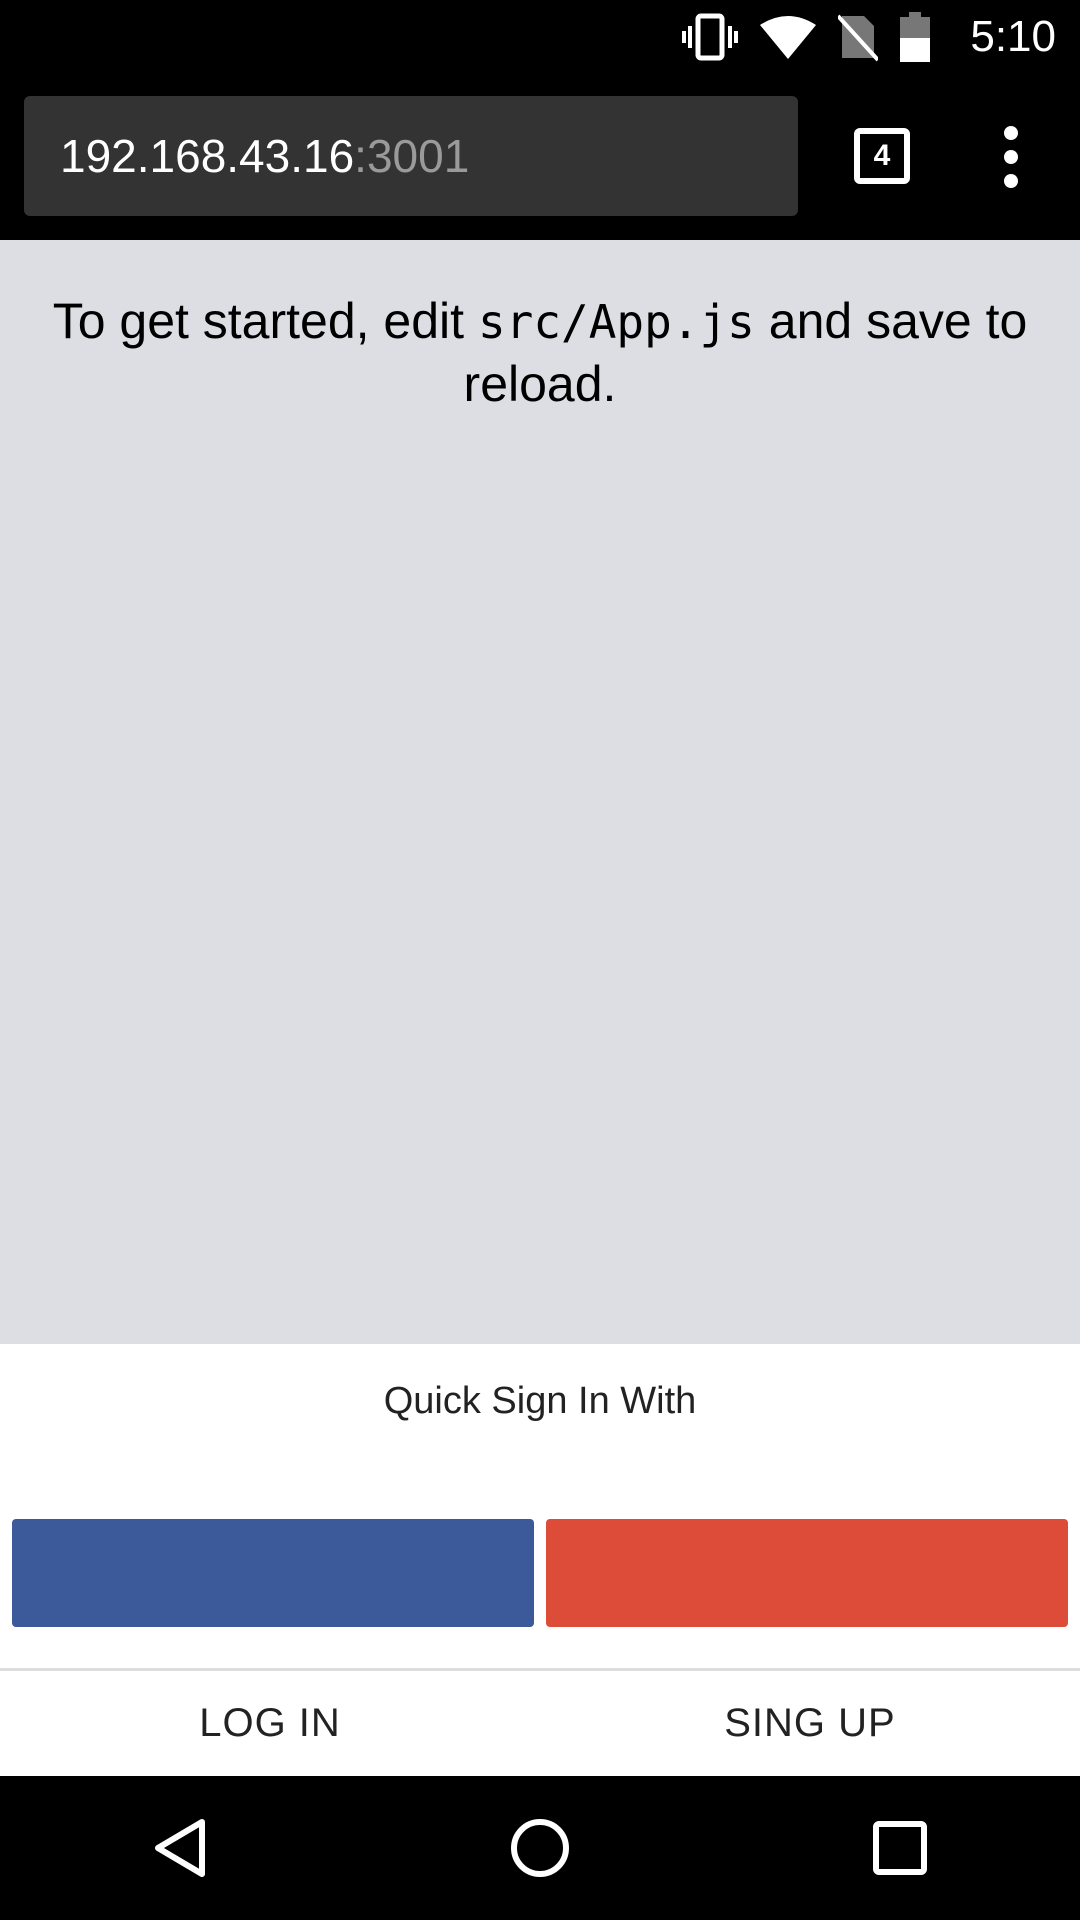 This screenshot has height=1920, width=1080. I want to click on auth-tabs: LOG IN SING UP, so click(540, 1722).